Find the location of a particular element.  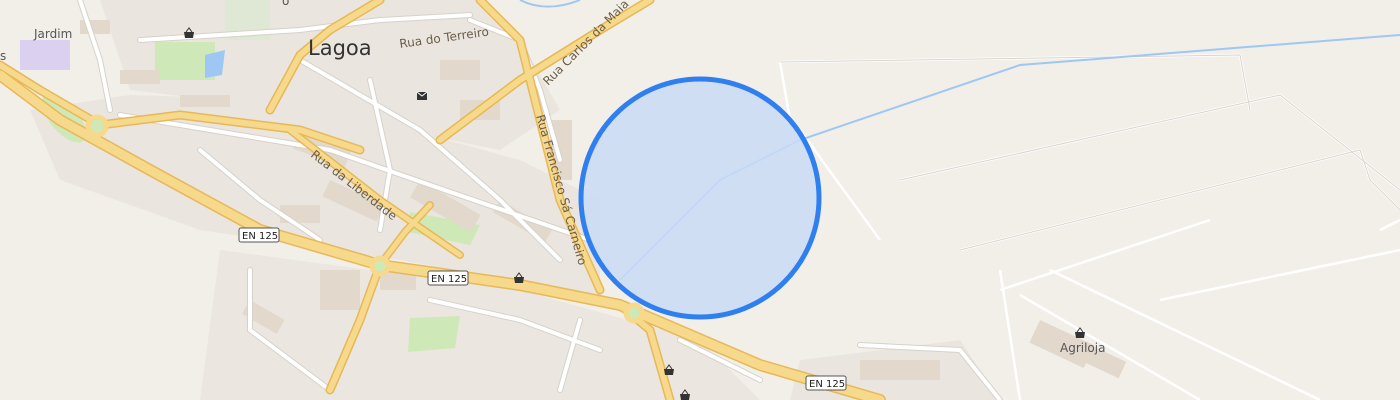

location-accuracy-circle is located at coordinates (700, 198).